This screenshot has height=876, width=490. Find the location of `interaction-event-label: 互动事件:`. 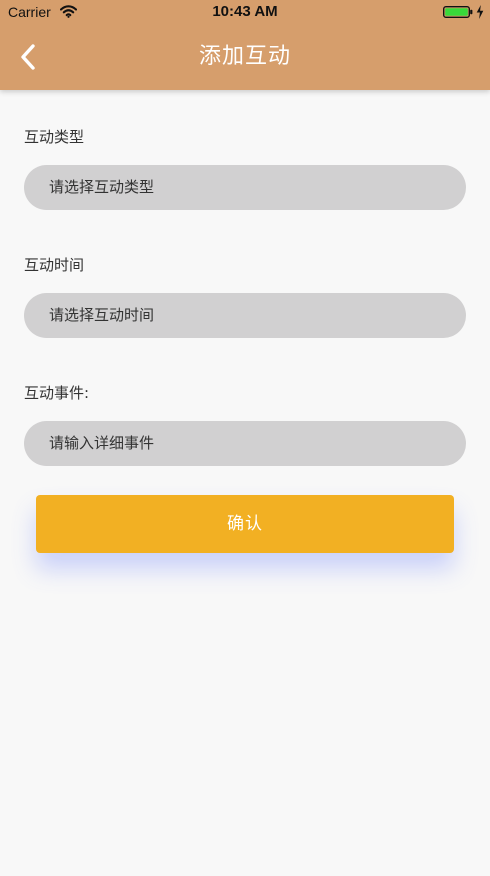

interaction-event-label: 互动事件: is located at coordinates (57, 393).